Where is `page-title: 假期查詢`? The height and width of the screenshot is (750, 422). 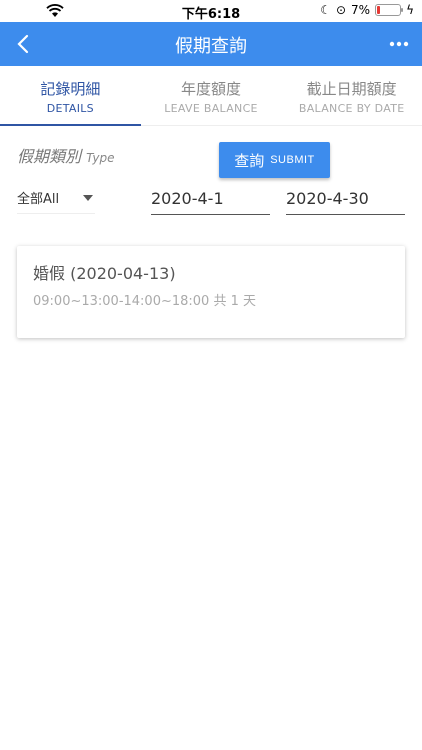 page-title: 假期查詢 is located at coordinates (211, 46).